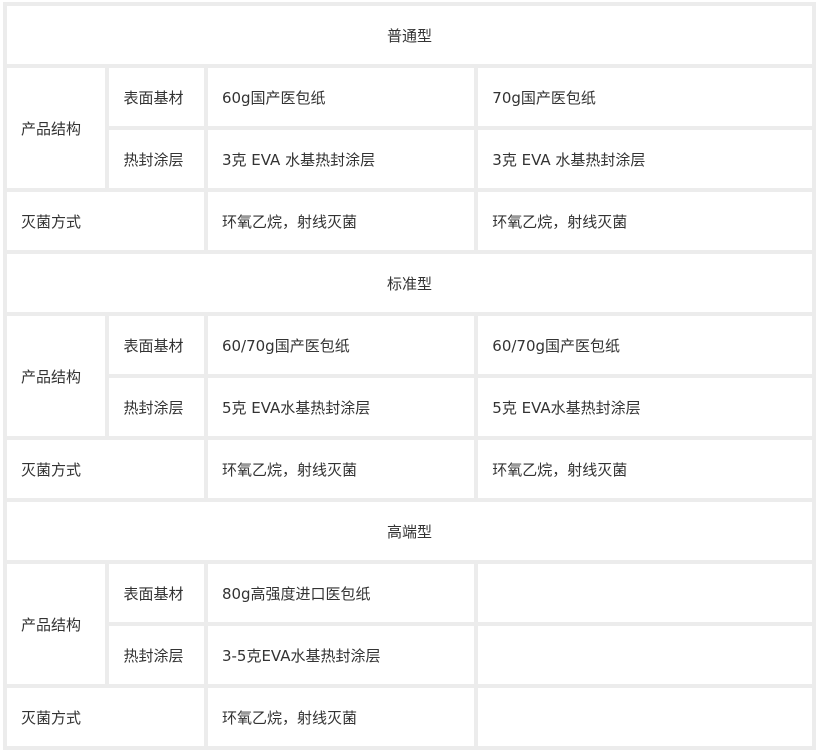 The width and height of the screenshot is (819, 753). Describe the element at coordinates (645, 97) in the screenshot. I see `table-cell: 70g国产医包纸` at that location.